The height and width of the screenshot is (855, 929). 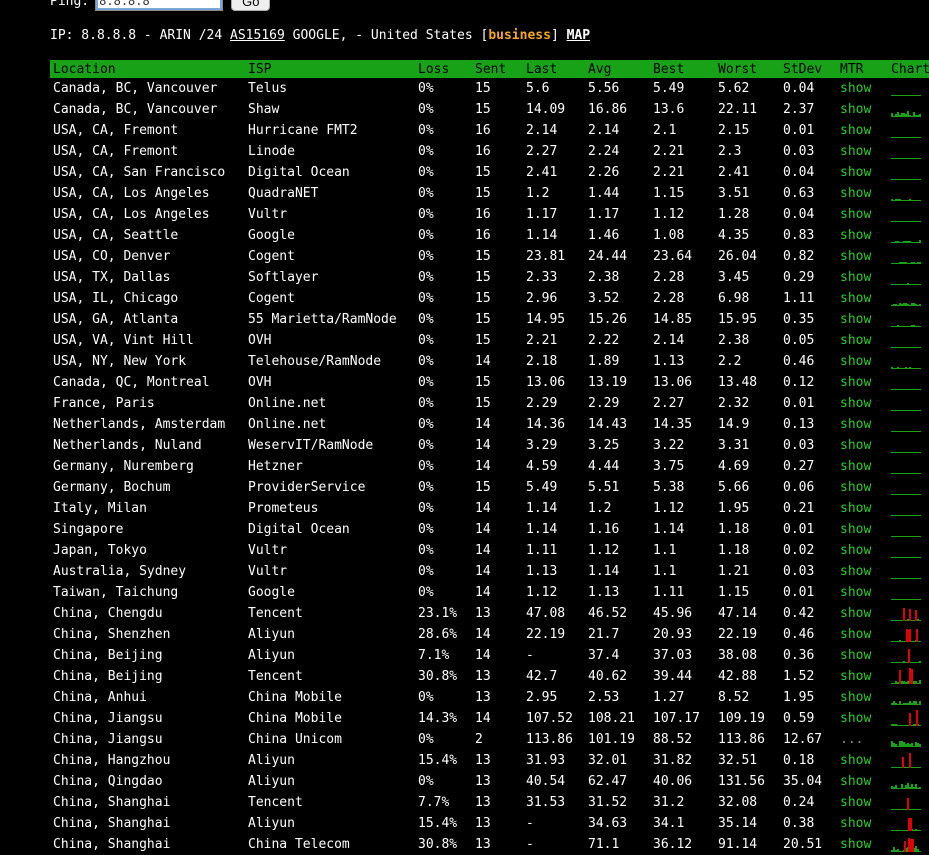 I want to click on isp-cell: 55 Marietta/RamNode, so click(x=322, y=319).